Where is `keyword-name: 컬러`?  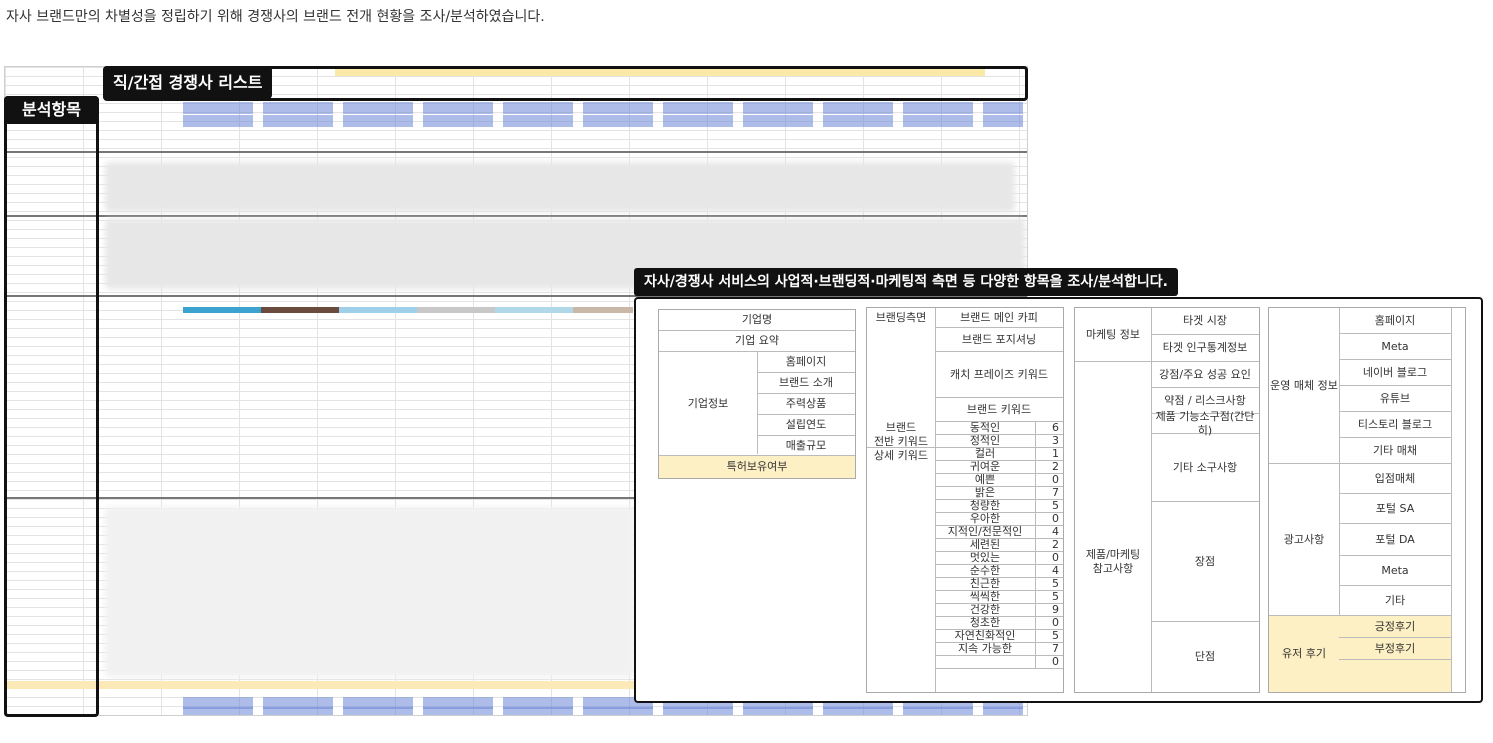
keyword-name: 컬러 is located at coordinates (985, 454).